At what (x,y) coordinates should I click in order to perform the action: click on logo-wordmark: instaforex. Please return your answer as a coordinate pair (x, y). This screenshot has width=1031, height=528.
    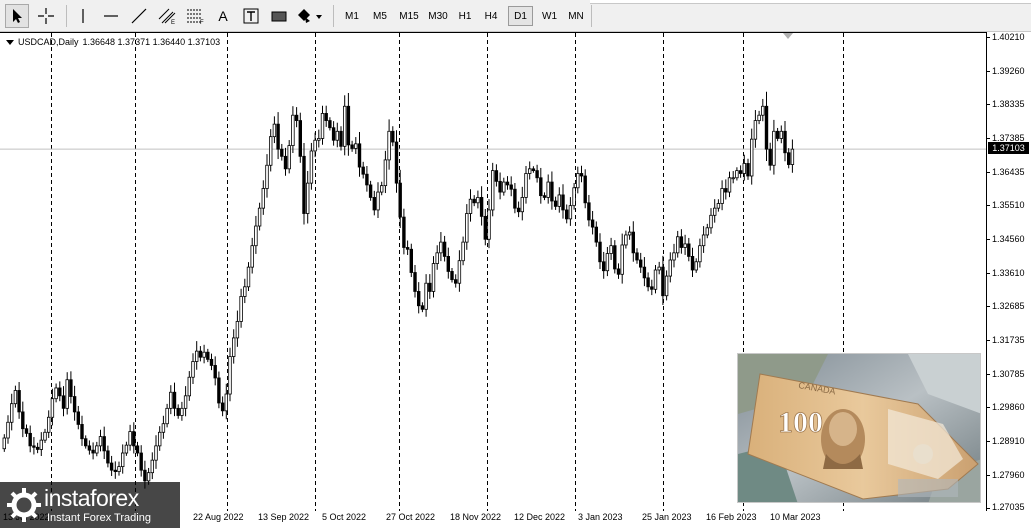
    Looking at the image, I should click on (91, 498).